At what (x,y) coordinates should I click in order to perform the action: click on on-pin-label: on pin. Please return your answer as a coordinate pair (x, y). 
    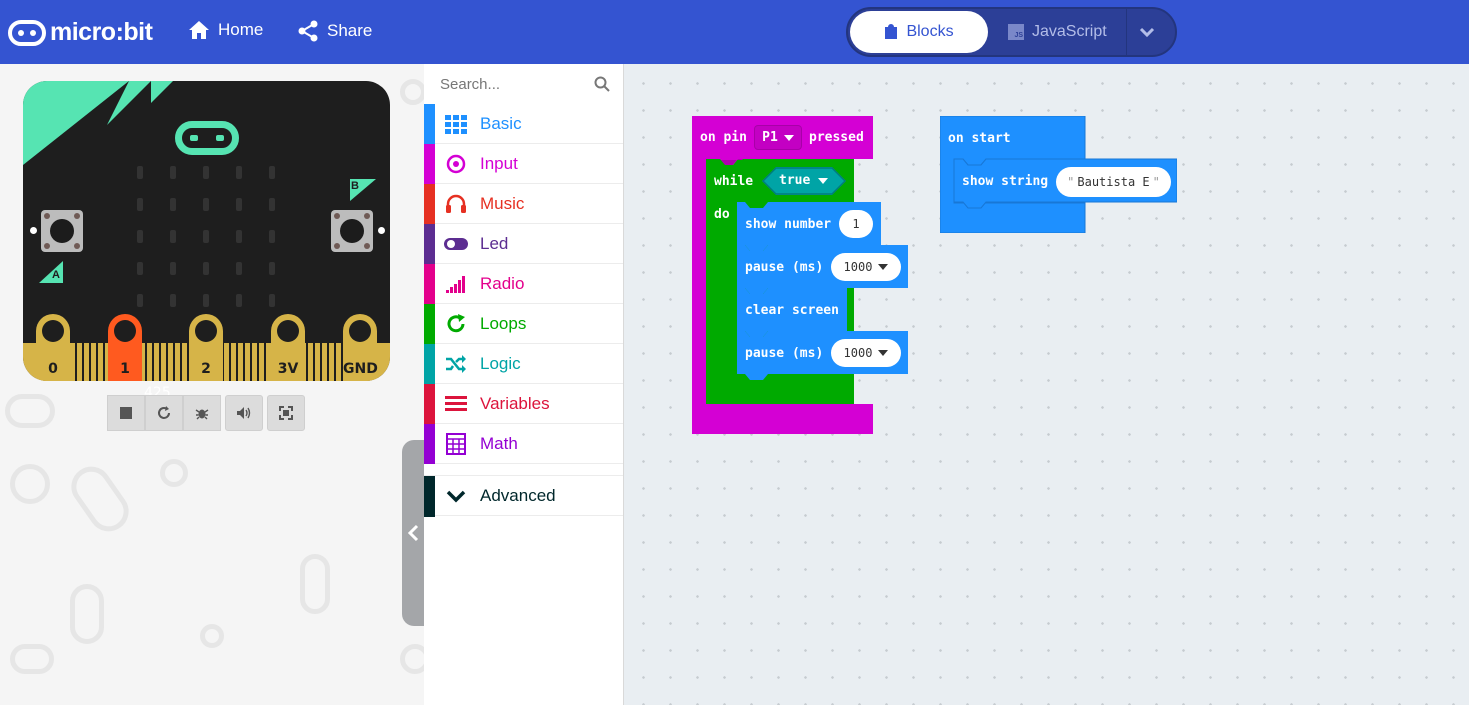
    Looking at the image, I should click on (723, 137).